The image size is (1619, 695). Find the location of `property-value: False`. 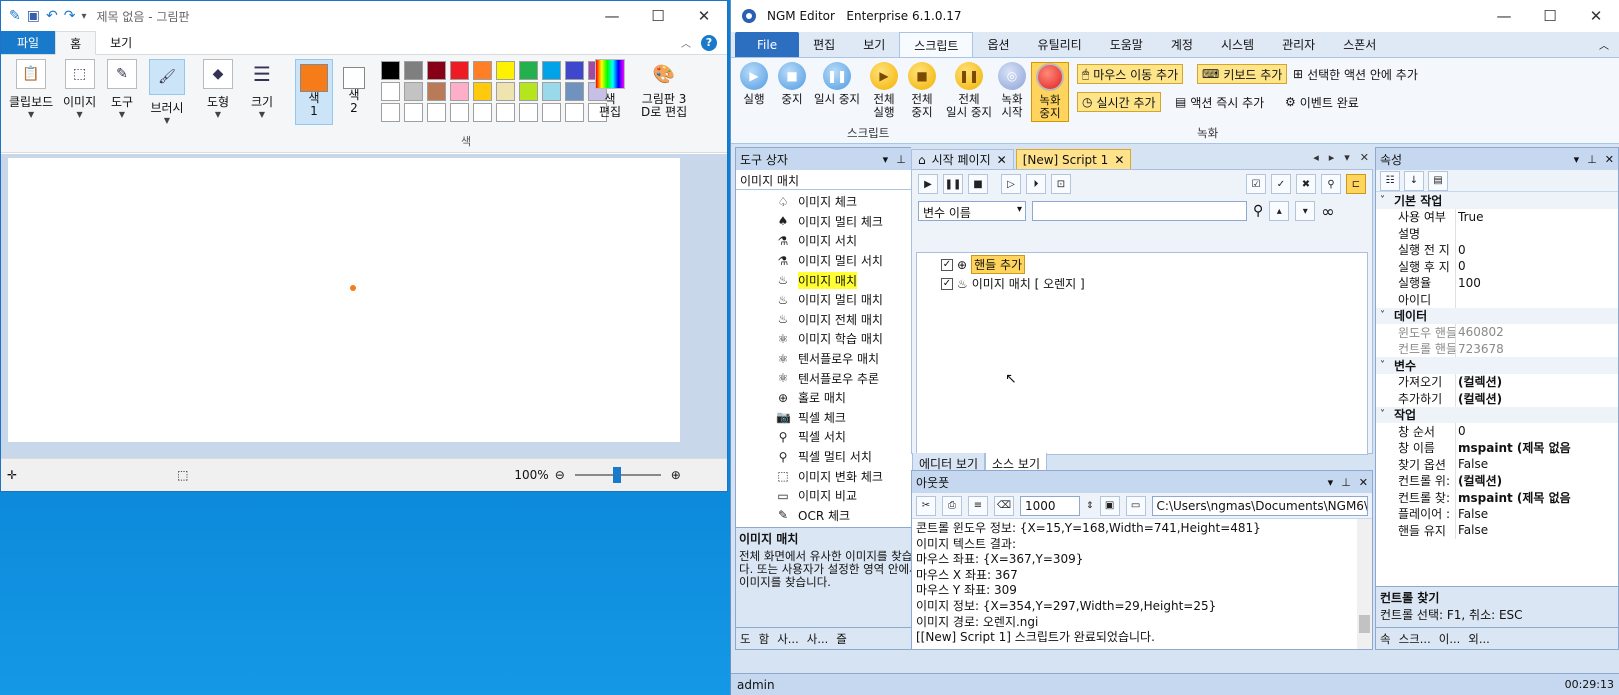

property-value: False is located at coordinates (1537, 530).